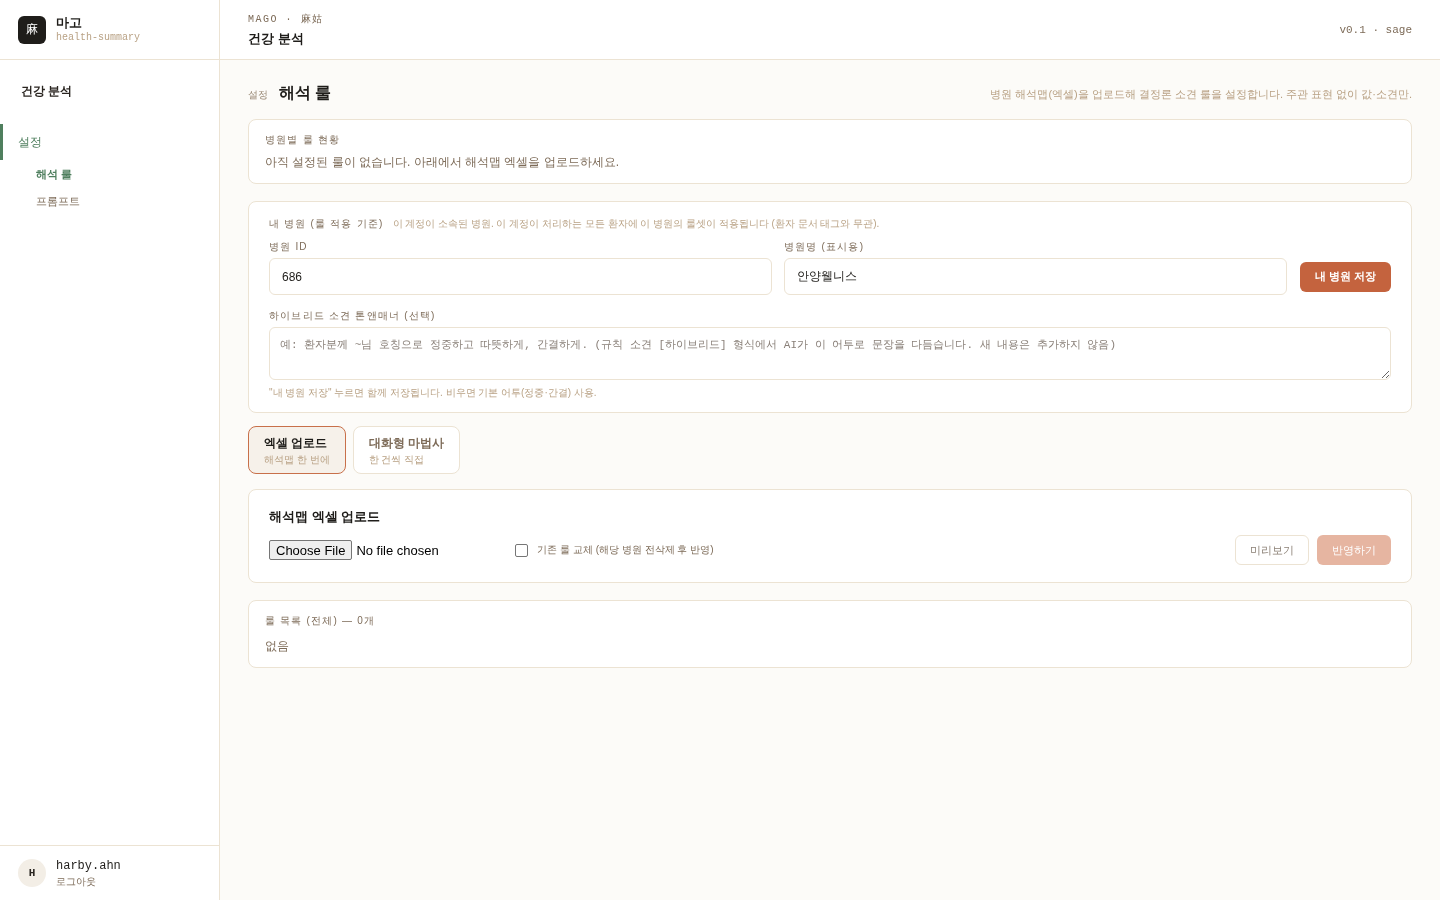 This screenshot has height=900, width=1440. Describe the element at coordinates (277, 646) in the screenshot. I see `empty-message: 없음` at that location.